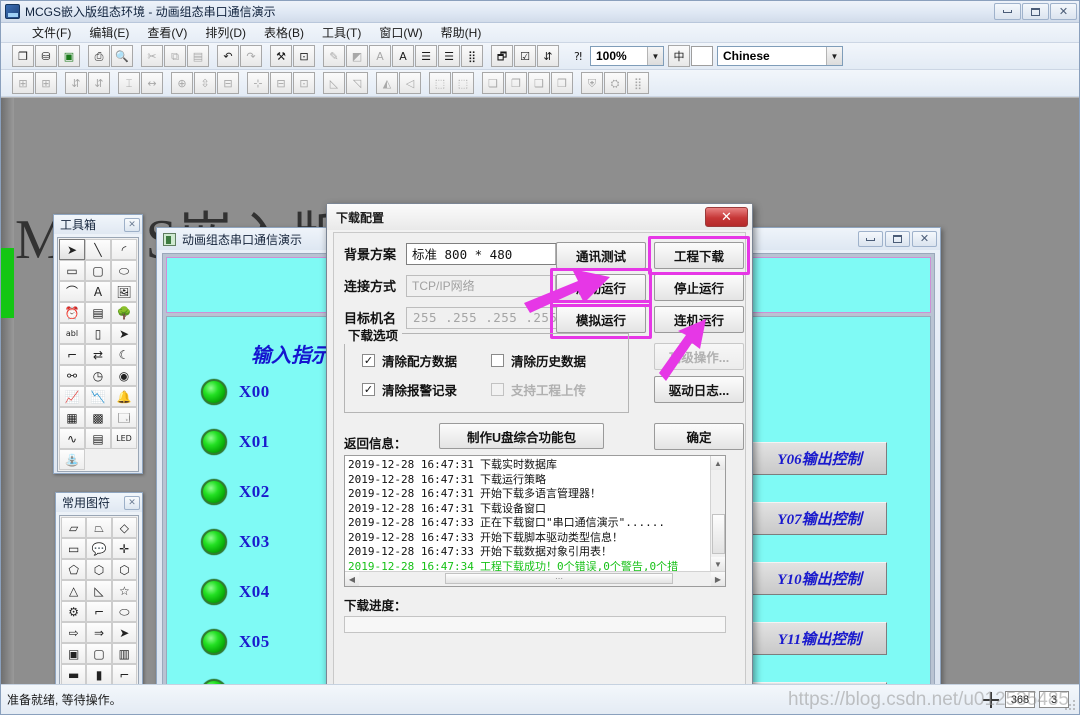 This screenshot has height=715, width=1080. I want to click on checkbox-clear-recipe: ✓ 清除配方数据, so click(409, 360).